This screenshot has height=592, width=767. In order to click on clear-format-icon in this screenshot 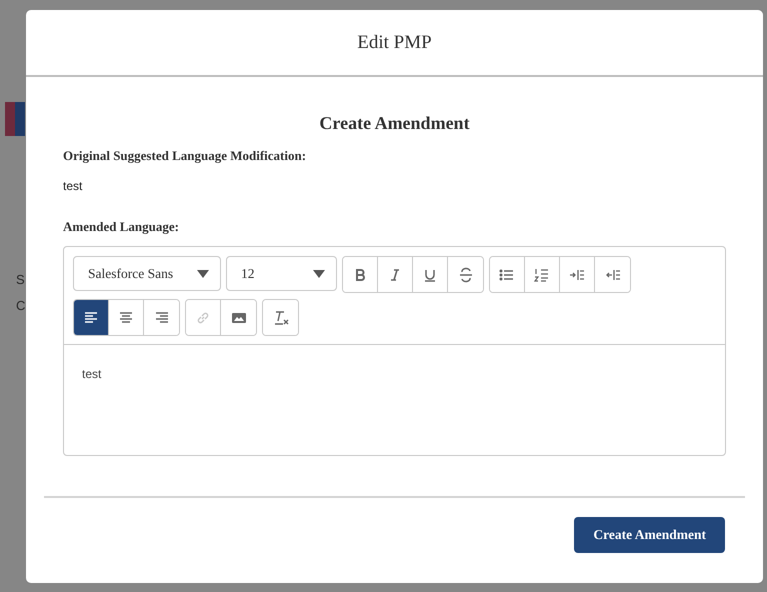, I will do `click(280, 318)`.